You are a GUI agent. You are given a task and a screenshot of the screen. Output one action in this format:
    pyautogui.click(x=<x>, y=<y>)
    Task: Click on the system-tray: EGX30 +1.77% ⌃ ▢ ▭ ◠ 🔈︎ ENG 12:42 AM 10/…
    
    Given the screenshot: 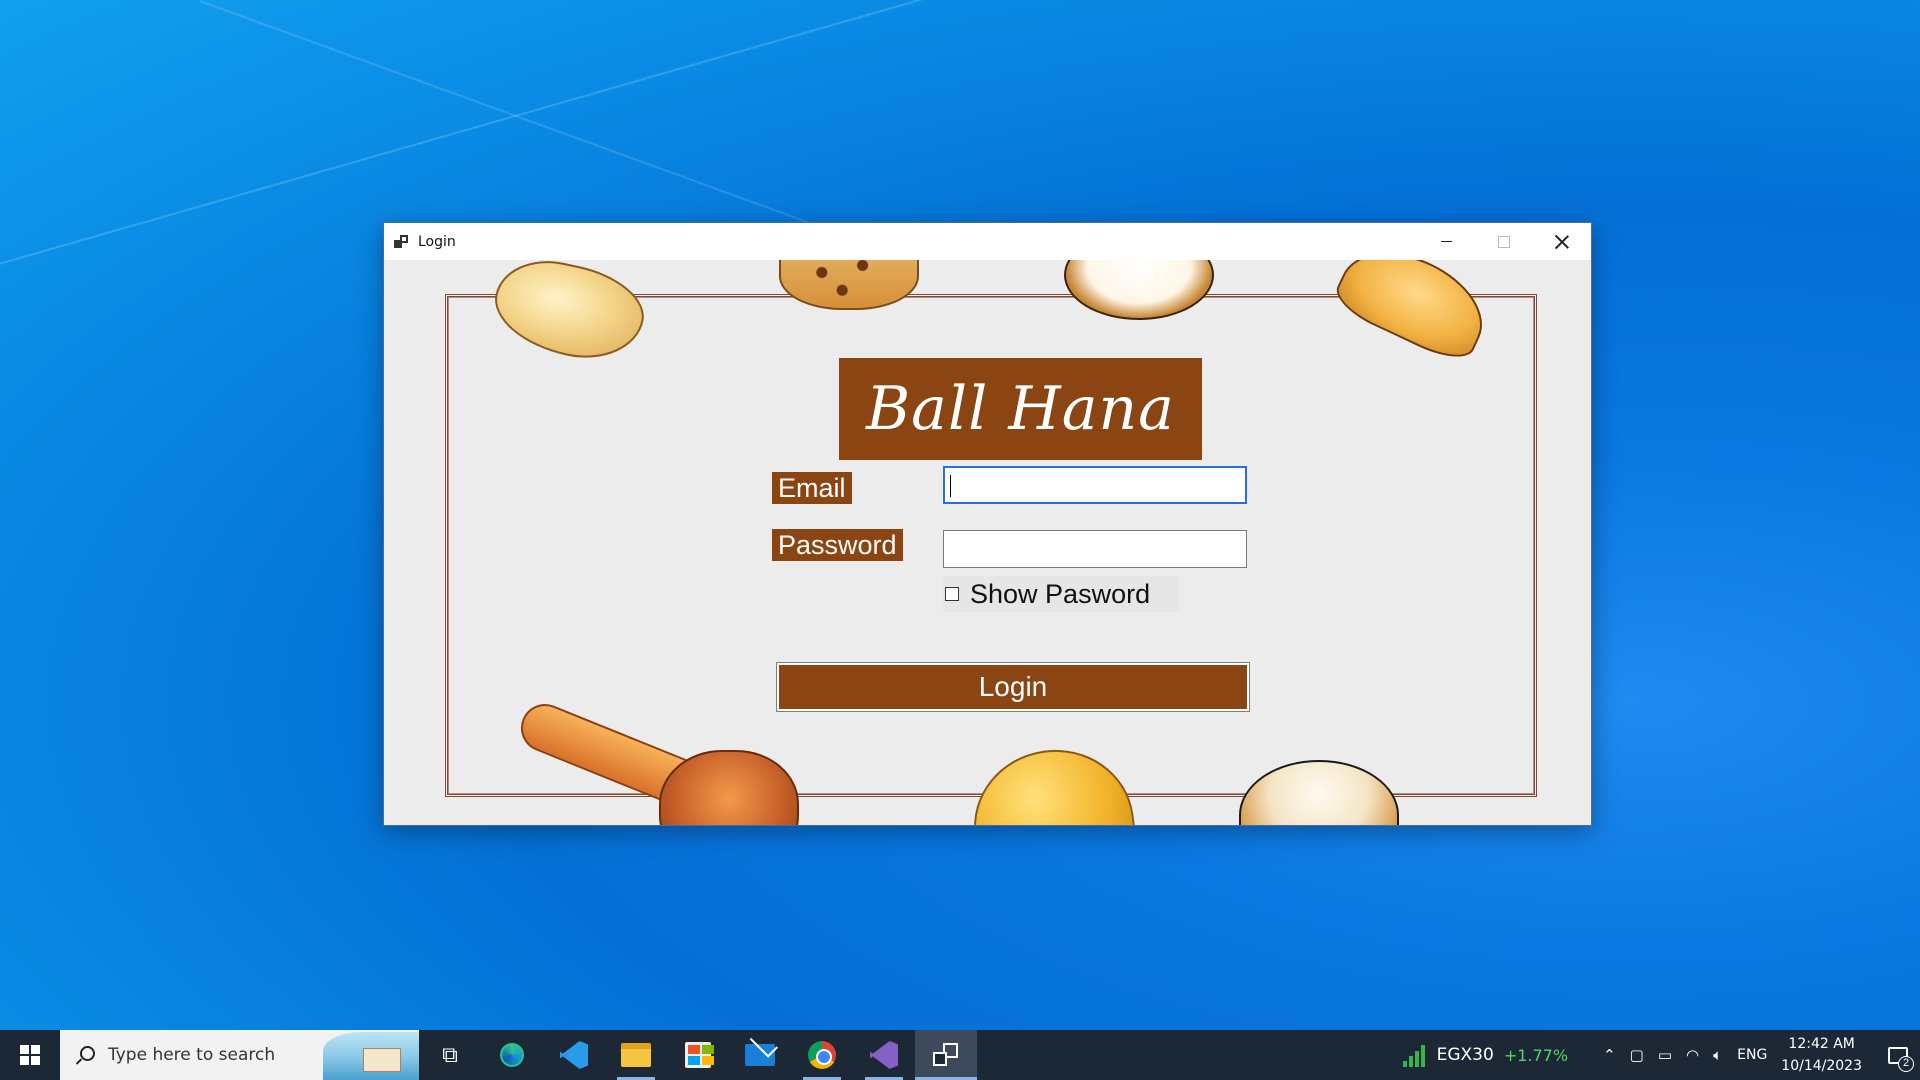 What is the action you would take?
    pyautogui.click(x=1661, y=1055)
    